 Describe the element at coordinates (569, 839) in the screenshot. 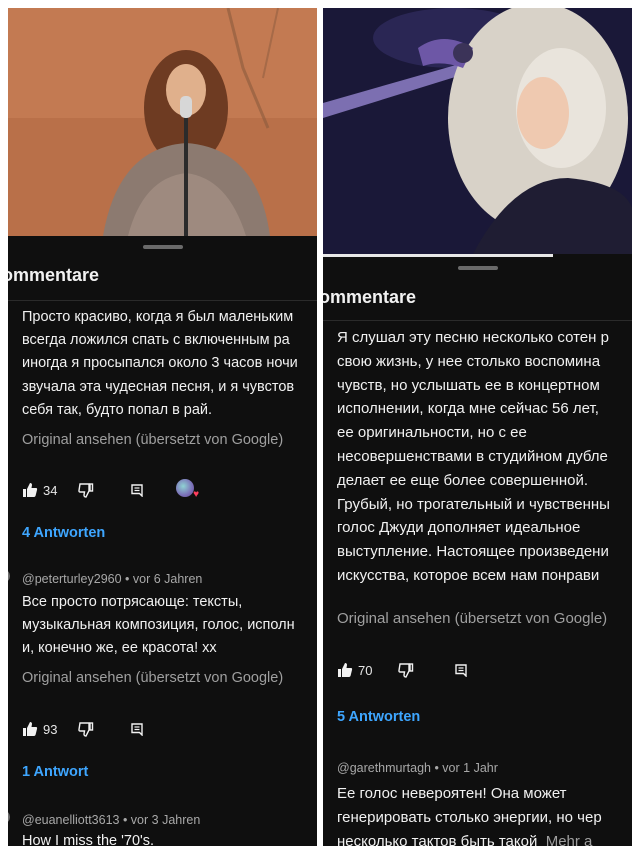

I see `read-more-link: Mehr a` at that location.